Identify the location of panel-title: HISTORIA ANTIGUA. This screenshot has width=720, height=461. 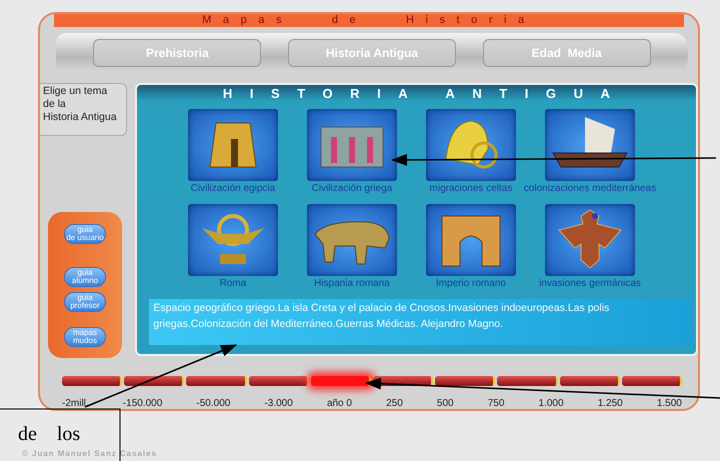
(425, 93).